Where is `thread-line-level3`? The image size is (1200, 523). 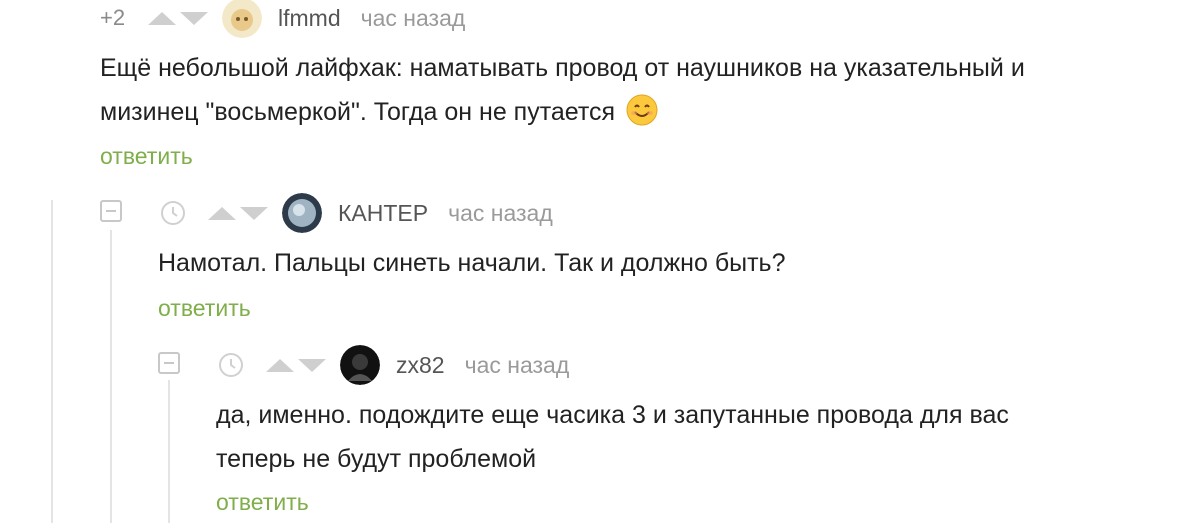 thread-line-level3 is located at coordinates (169, 451).